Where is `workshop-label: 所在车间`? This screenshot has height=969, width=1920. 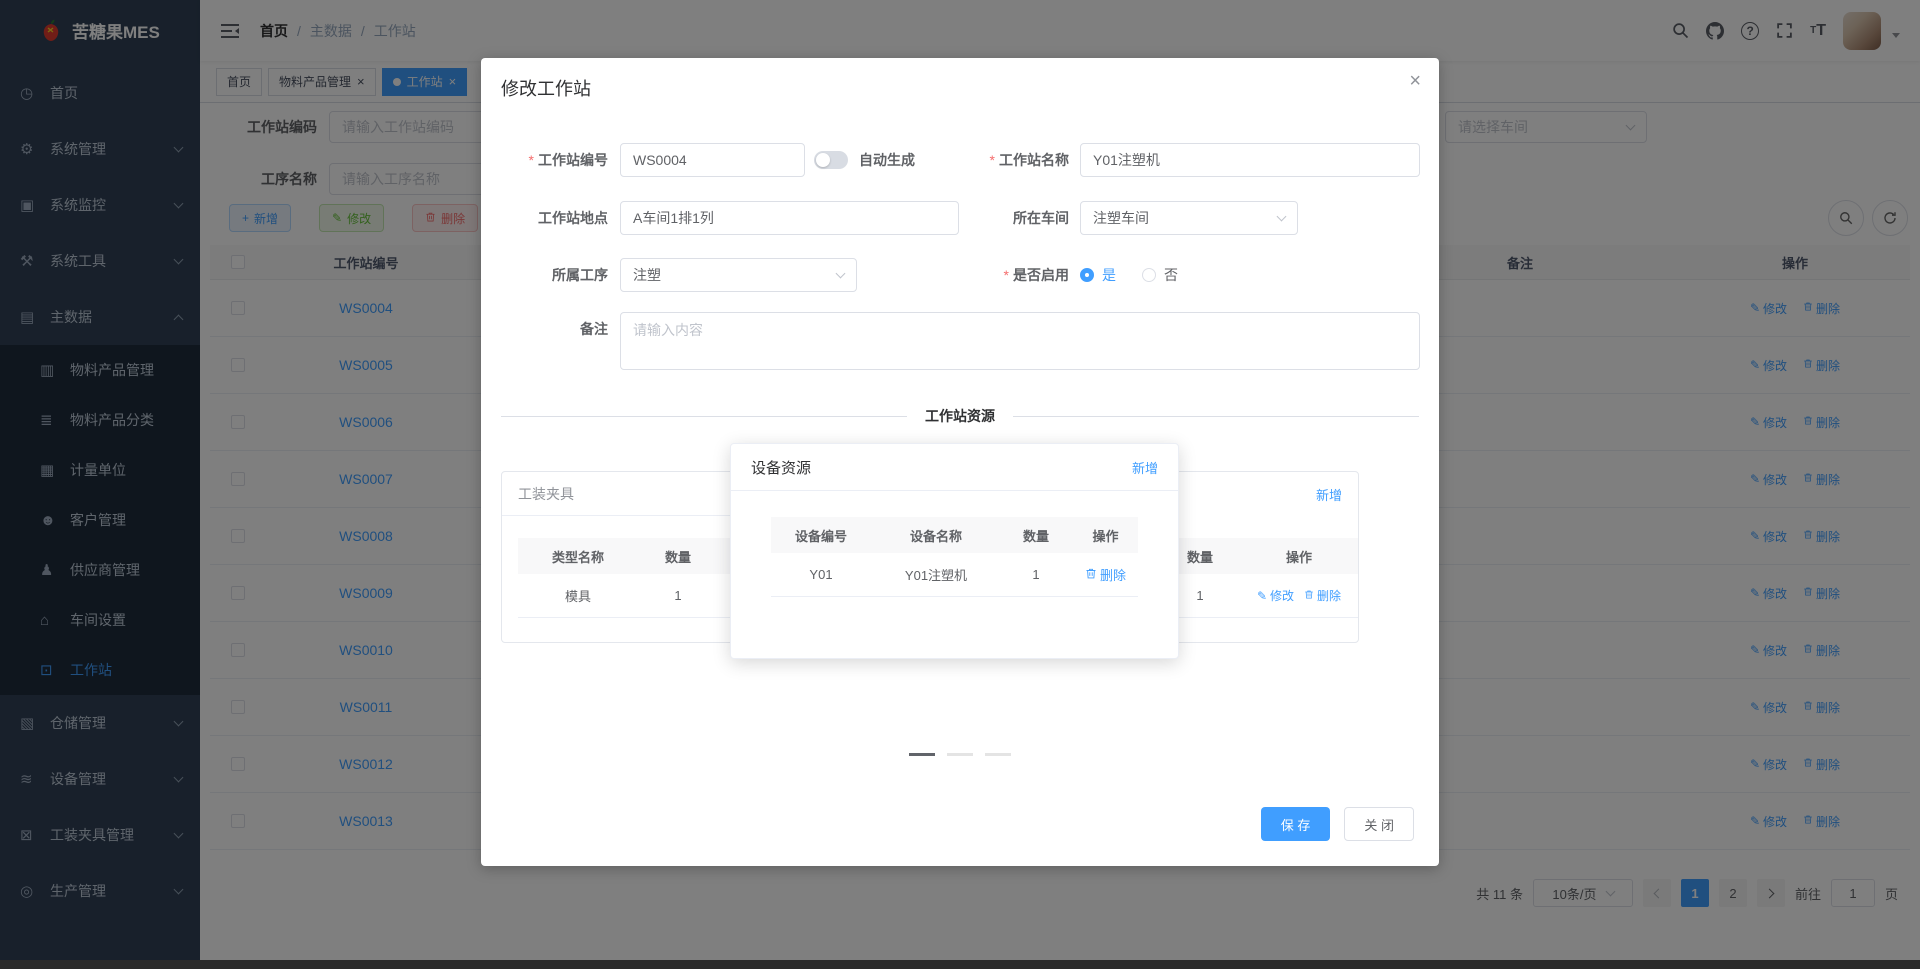 workshop-label: 所在车间 is located at coordinates (1041, 218).